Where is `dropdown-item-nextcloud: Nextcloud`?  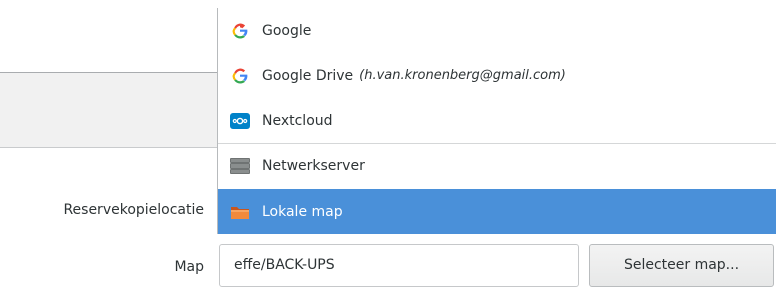
dropdown-item-nextcloud: Nextcloud is located at coordinates (497, 120).